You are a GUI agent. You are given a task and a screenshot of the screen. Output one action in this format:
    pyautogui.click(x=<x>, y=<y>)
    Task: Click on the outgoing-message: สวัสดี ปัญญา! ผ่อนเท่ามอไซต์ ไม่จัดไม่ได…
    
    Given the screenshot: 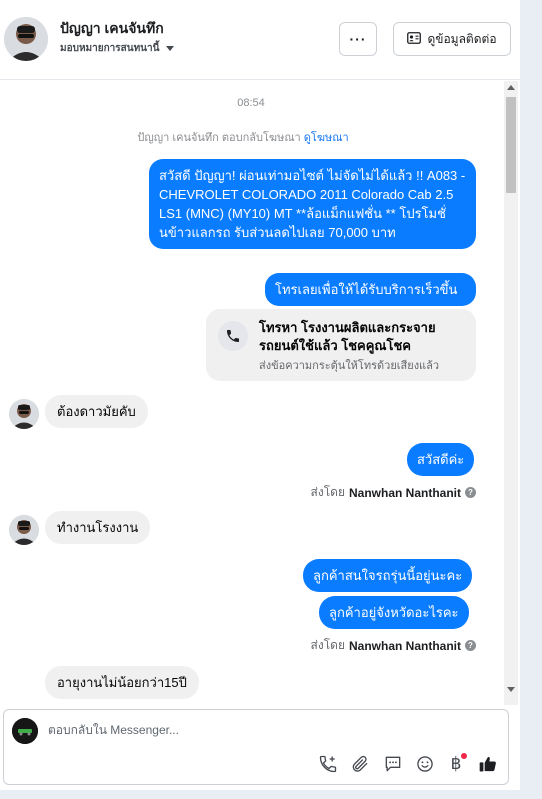 What is the action you would take?
    pyautogui.click(x=312, y=204)
    